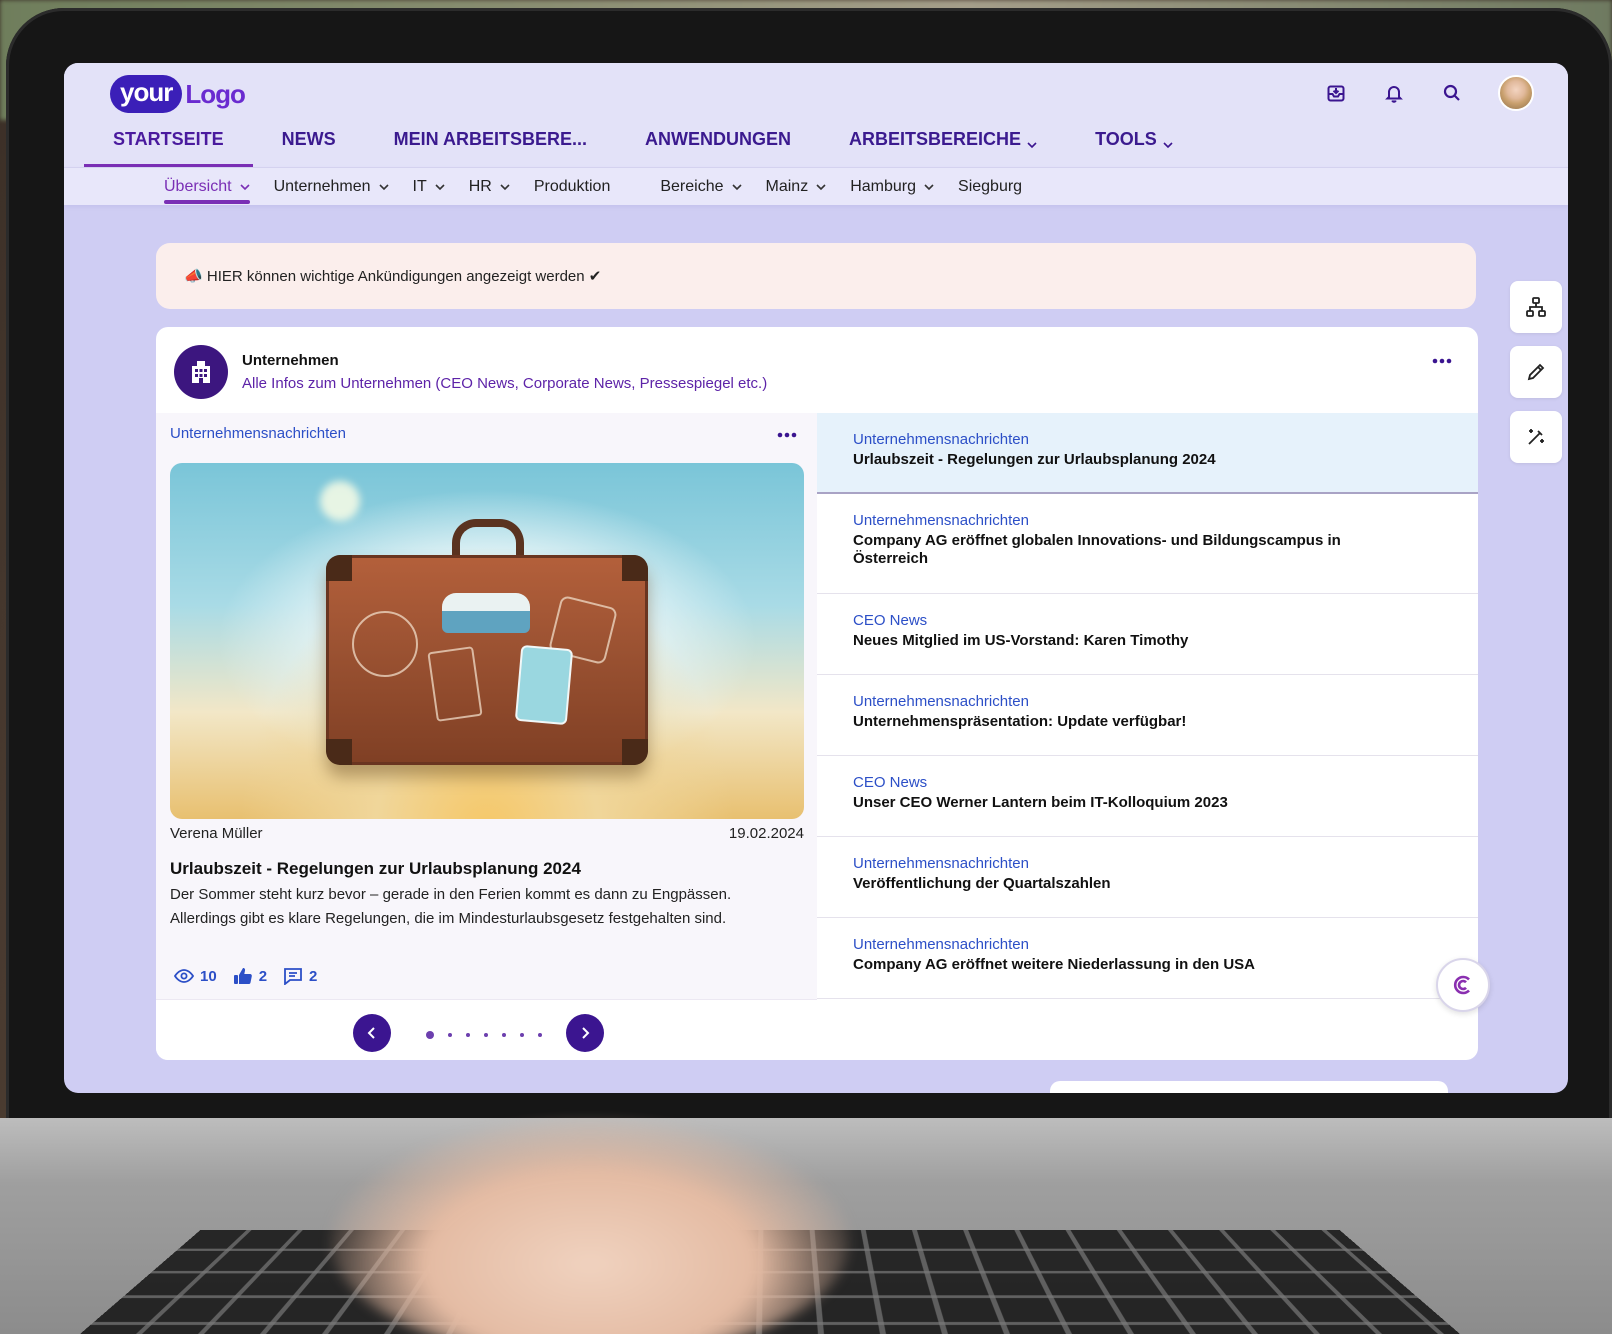  I want to click on subnav-item-2: IT, so click(429, 187).